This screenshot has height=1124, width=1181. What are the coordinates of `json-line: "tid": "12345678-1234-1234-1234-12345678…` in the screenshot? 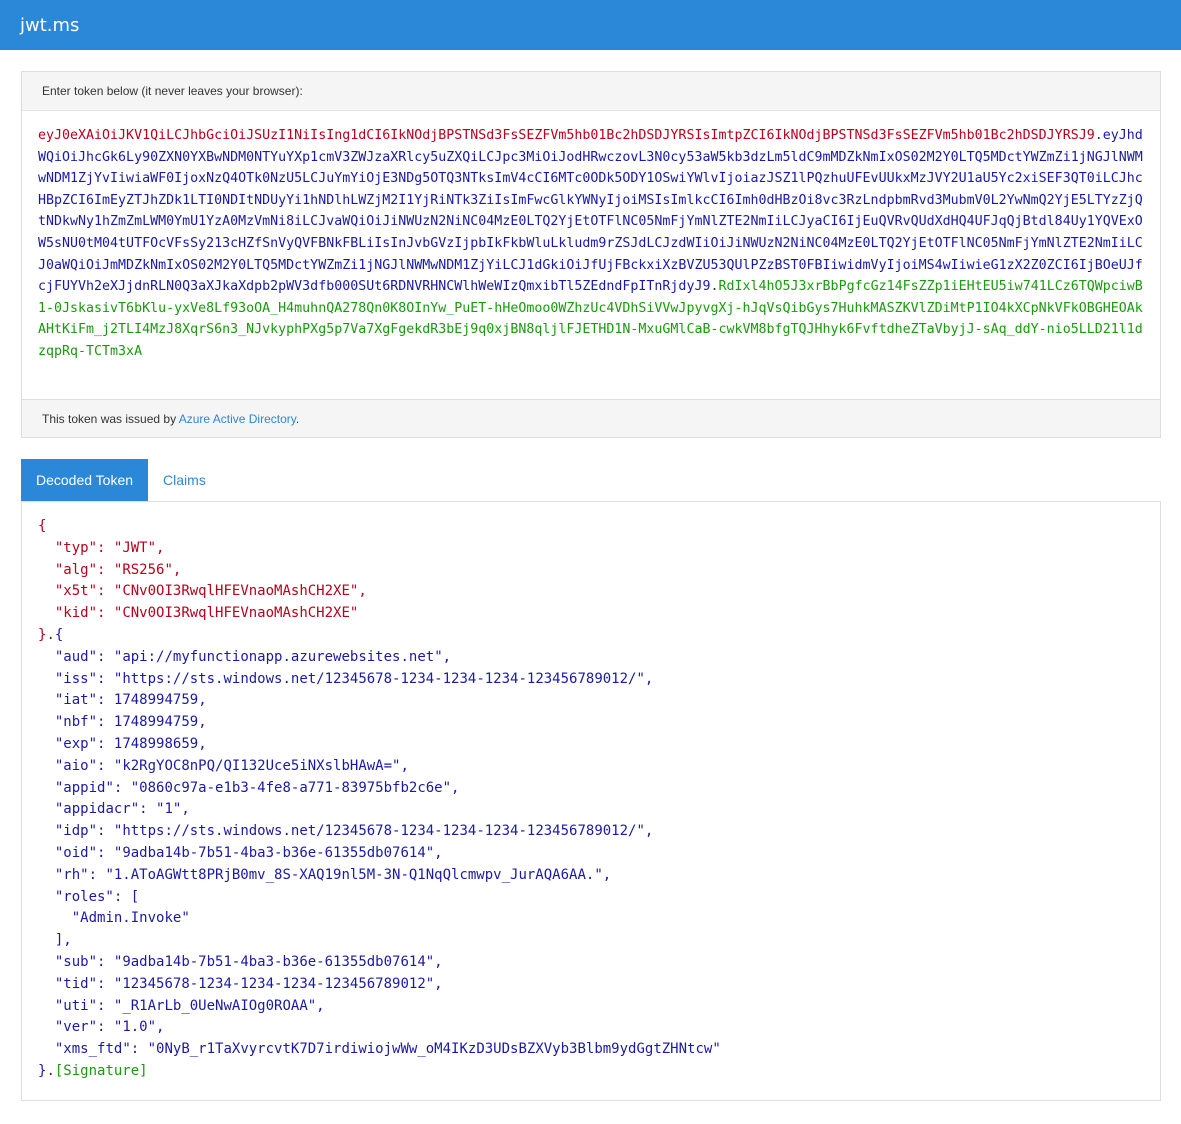 It's located at (599, 985).